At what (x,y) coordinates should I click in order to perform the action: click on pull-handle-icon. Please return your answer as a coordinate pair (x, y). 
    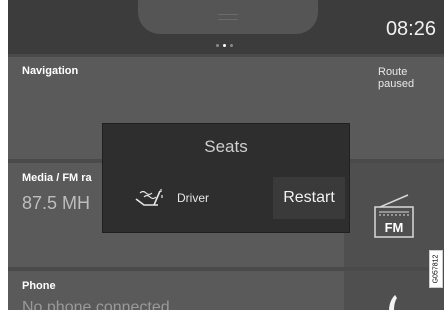
    Looking at the image, I should click on (228, 17).